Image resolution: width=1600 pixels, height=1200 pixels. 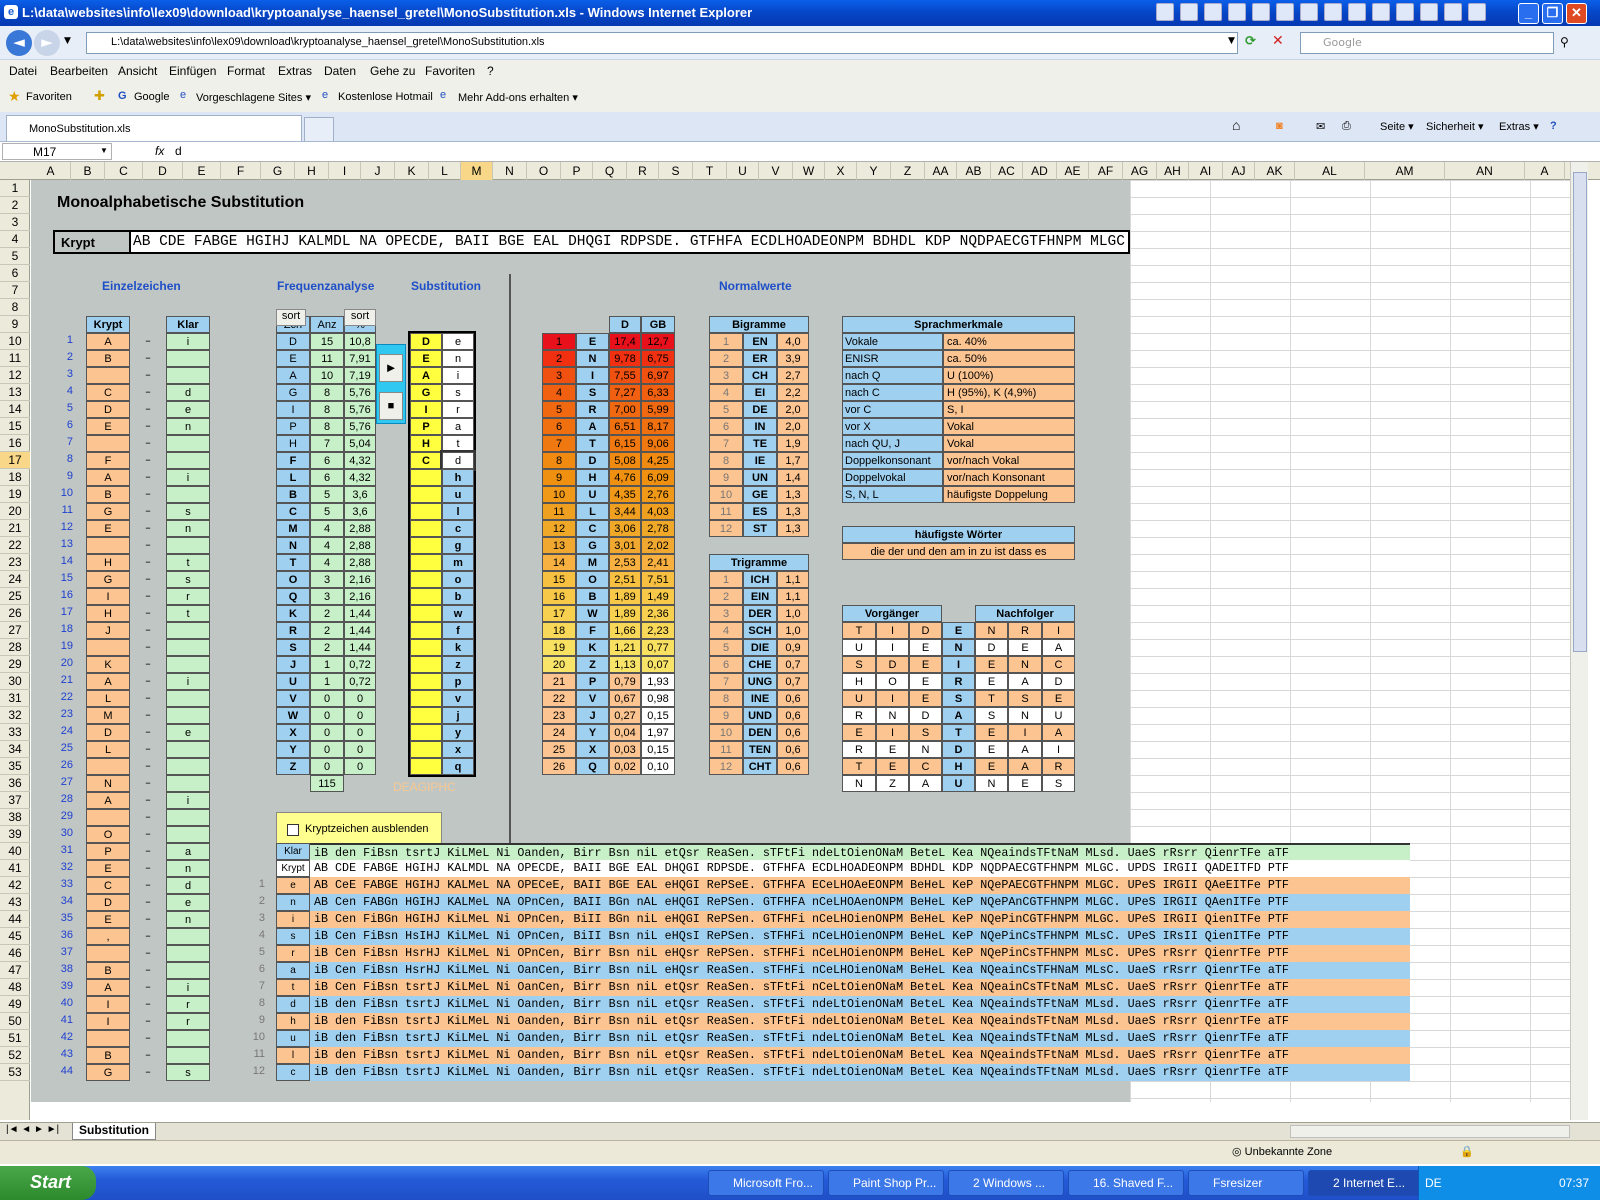 What do you see at coordinates (1430, 1131) in the screenshot?
I see `horizontal-scrollbar` at bounding box center [1430, 1131].